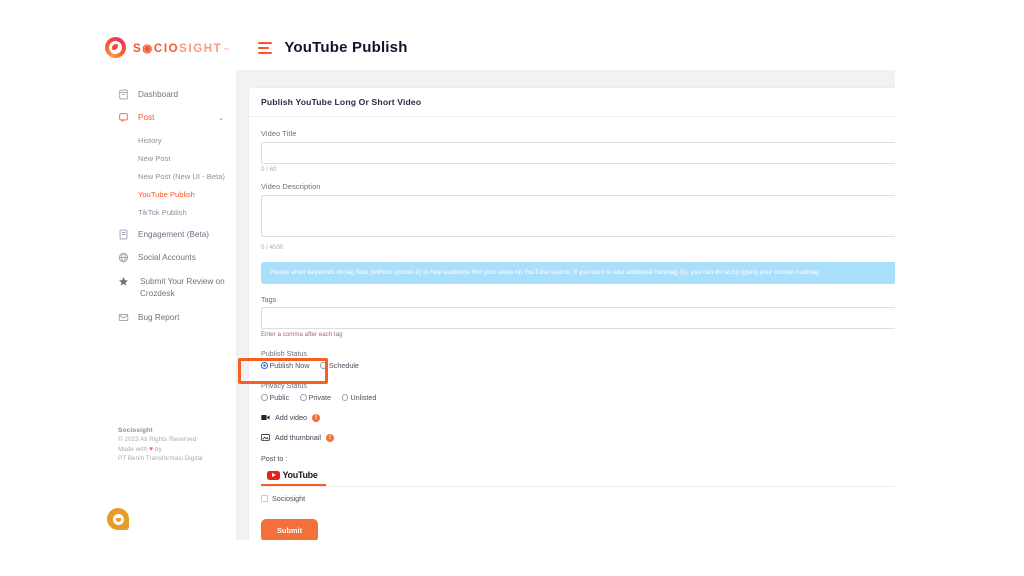  I want to click on privacy-status-label: Privacy Status, so click(284, 386).